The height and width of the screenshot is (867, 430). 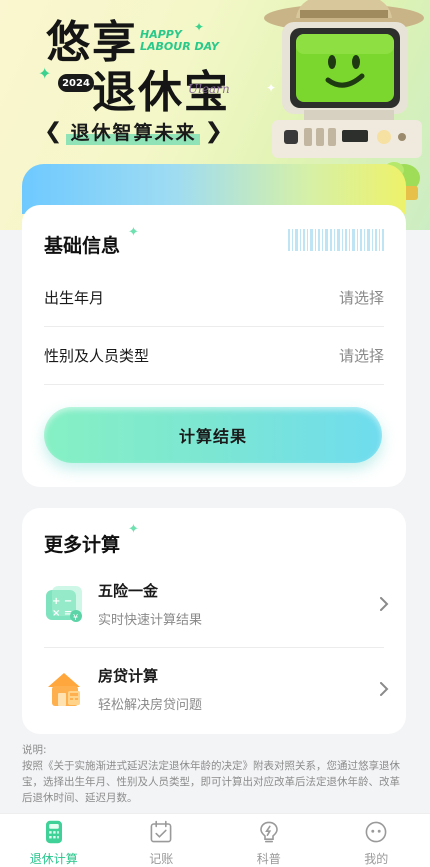 I want to click on calculator-icon: + − × = ¥, so click(x=64, y=604).